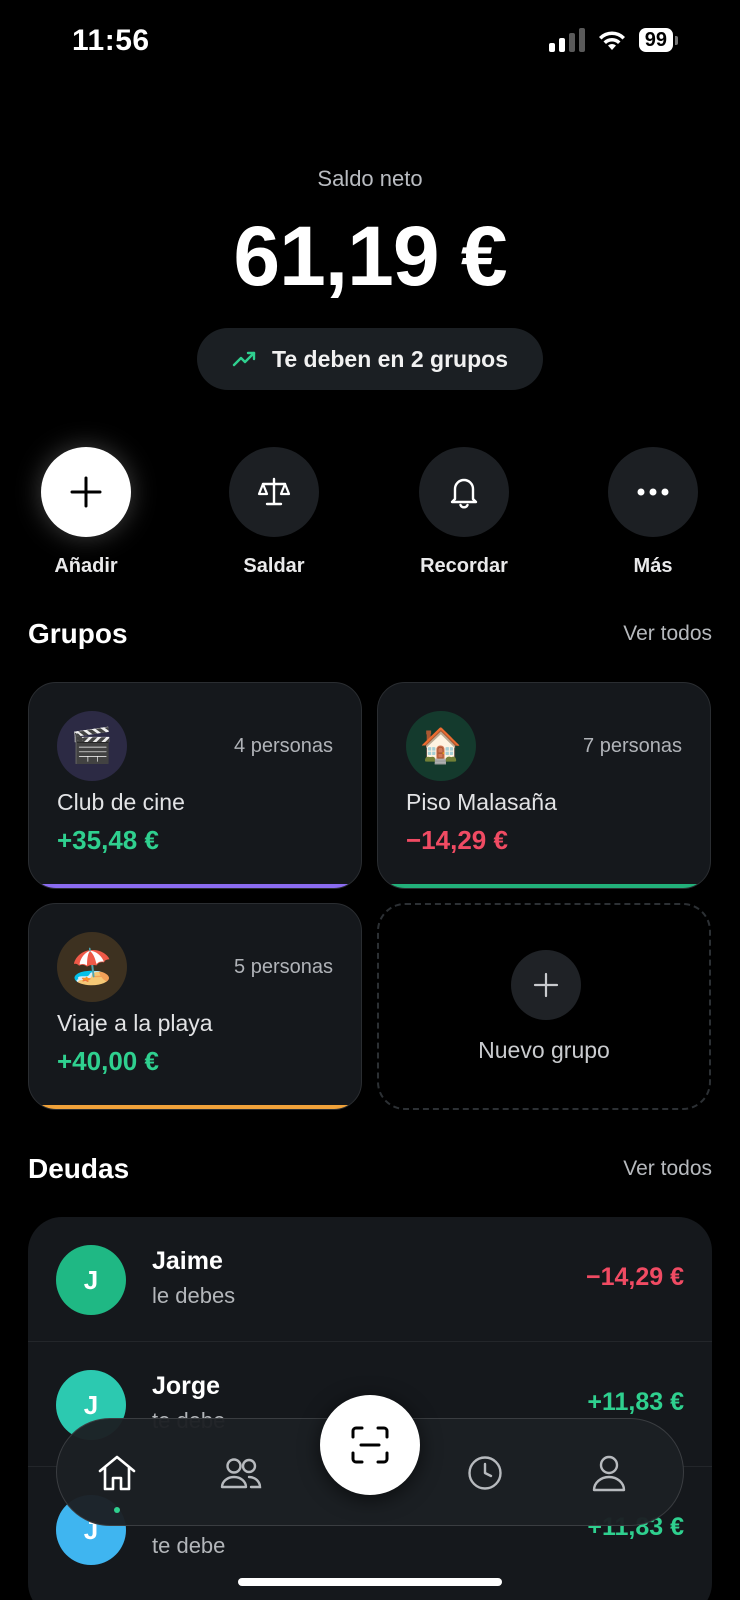  I want to click on group-people-count: 4 personas, so click(283, 746).